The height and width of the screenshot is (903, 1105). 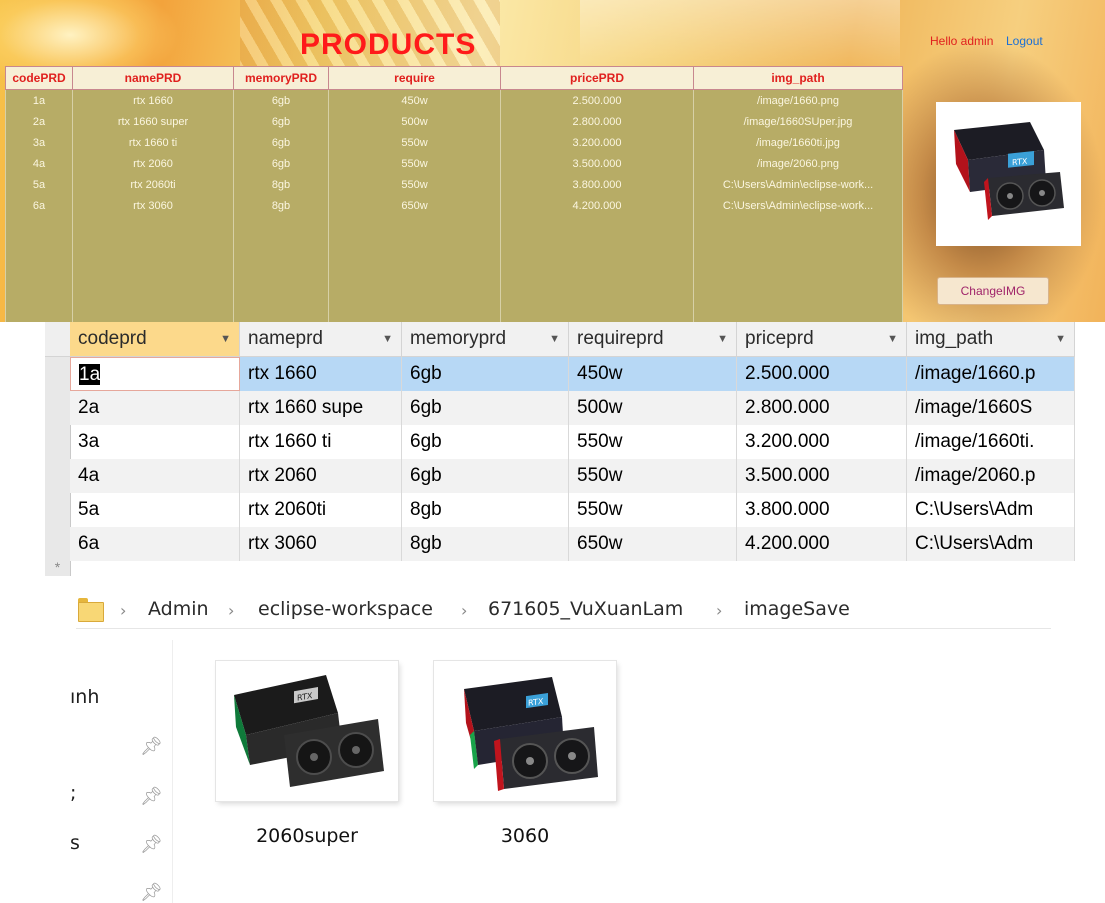 I want to click on column-header-memoryprd: memoryprd ▼, so click(x=485, y=339).